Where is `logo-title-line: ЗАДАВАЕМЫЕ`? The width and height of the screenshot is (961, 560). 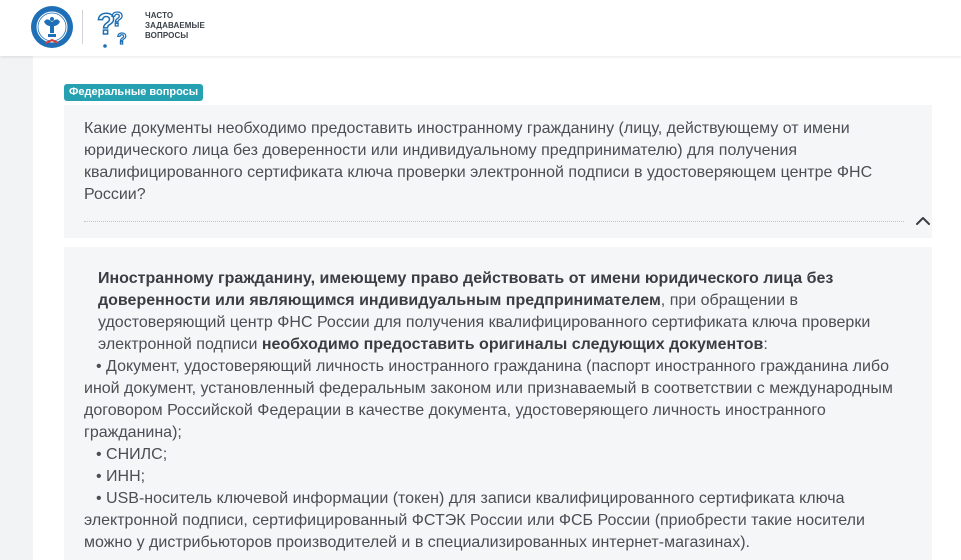
logo-title-line: ЗАДАВАЕМЫЕ is located at coordinates (175, 25).